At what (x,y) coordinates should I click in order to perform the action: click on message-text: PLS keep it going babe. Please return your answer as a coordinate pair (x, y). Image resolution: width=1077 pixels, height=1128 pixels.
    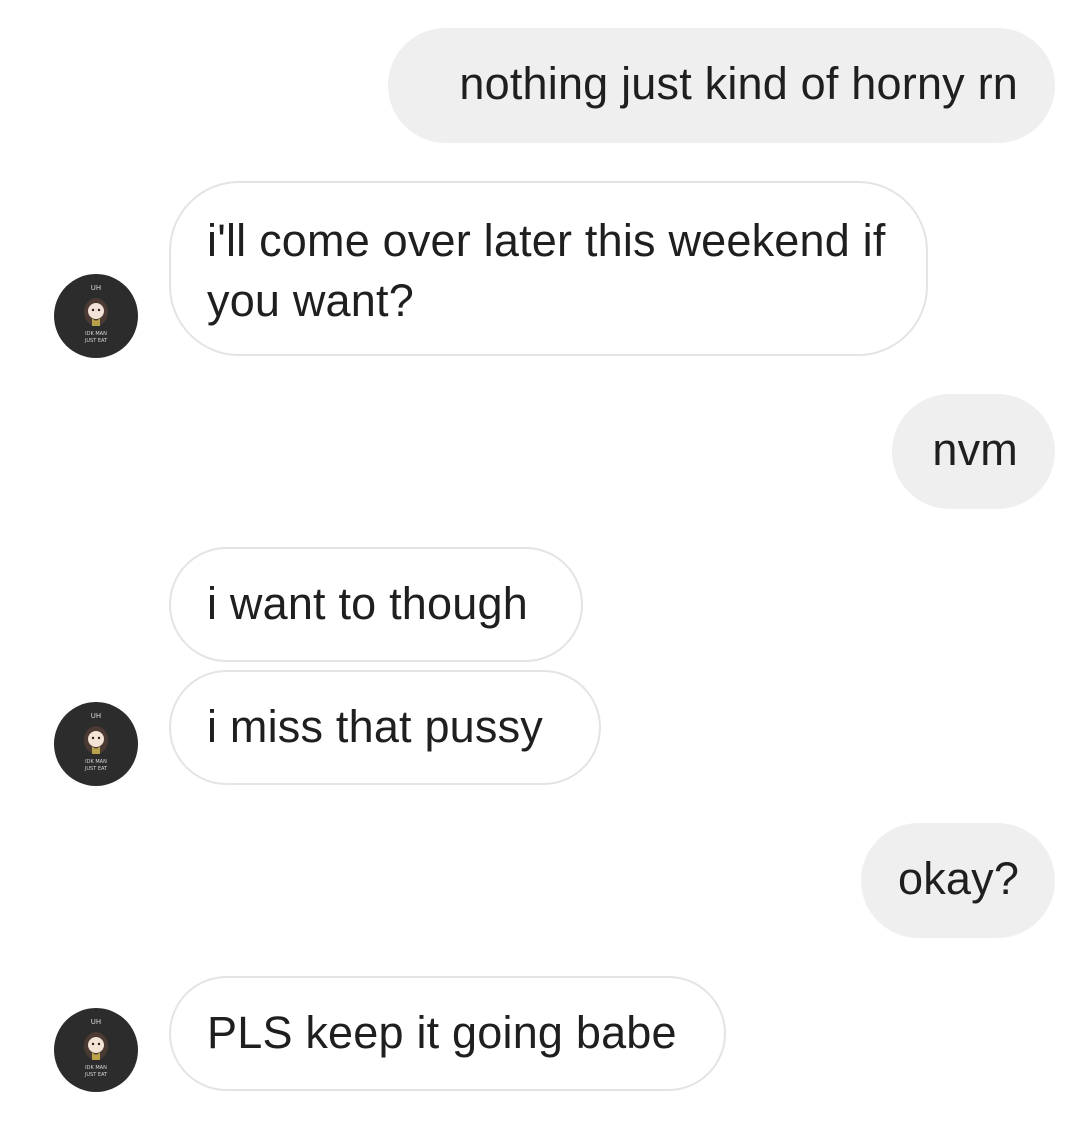
    Looking at the image, I should click on (442, 1032).